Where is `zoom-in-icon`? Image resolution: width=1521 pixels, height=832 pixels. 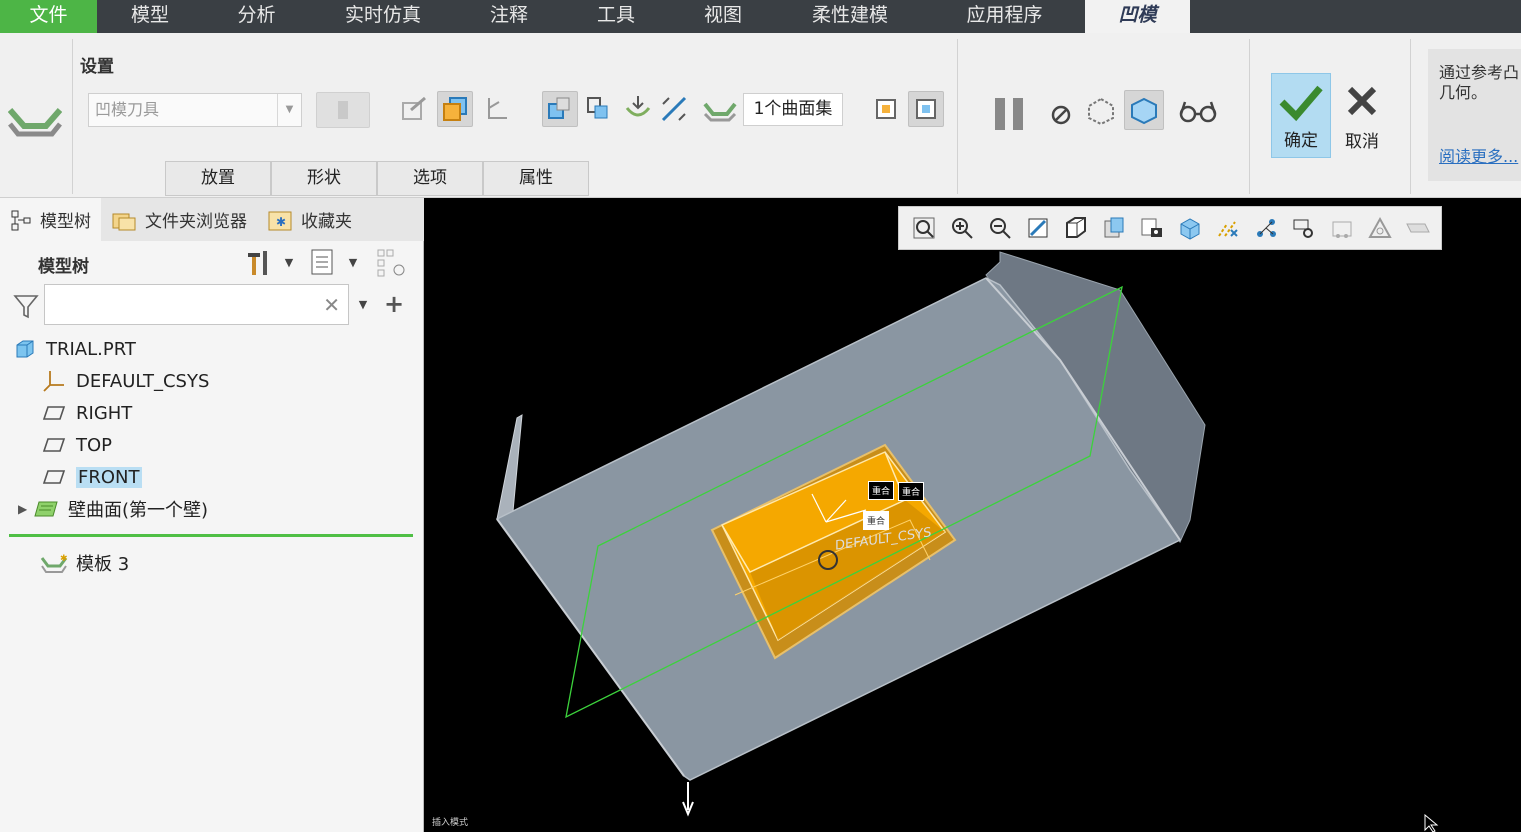
zoom-in-icon is located at coordinates (962, 228).